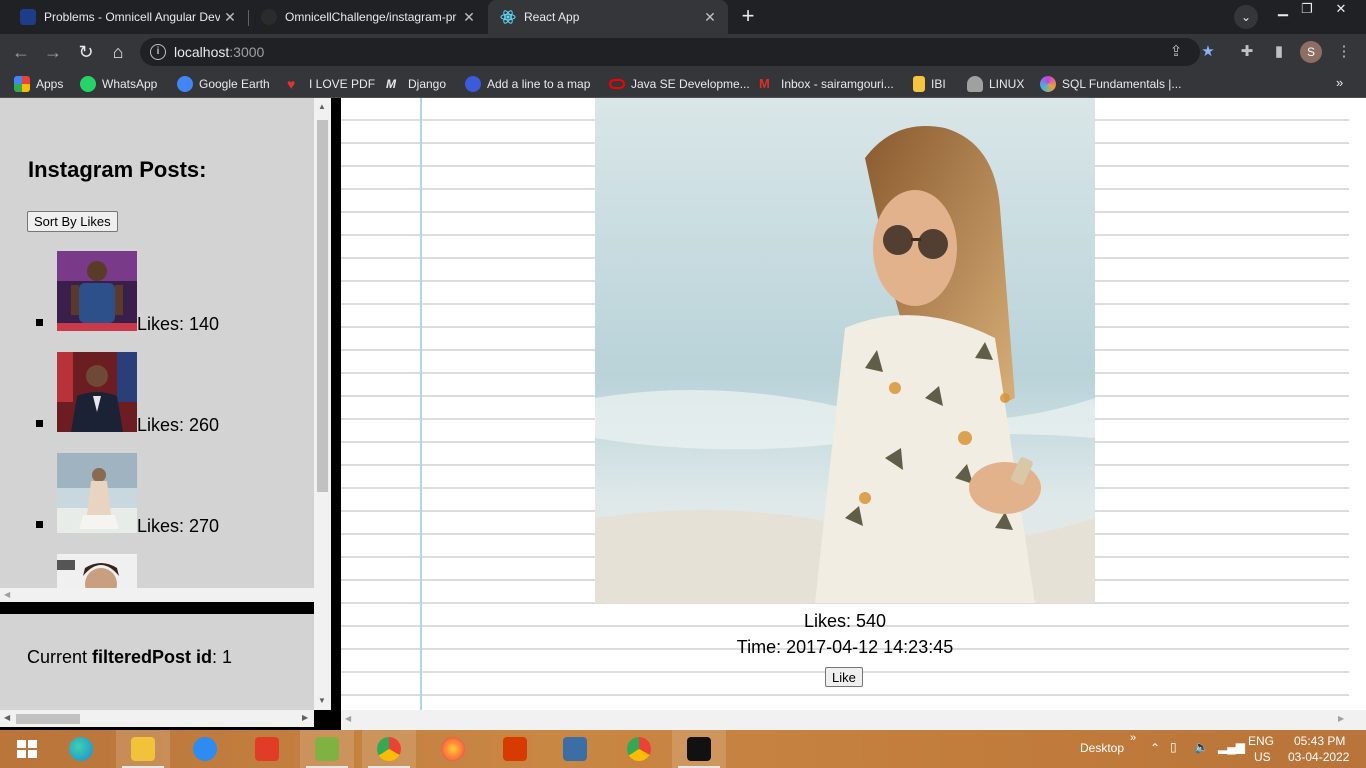 The image size is (1366, 768). Describe the element at coordinates (1246, 17) in the screenshot. I see `tab-search-chevron-icon: ⌄` at that location.